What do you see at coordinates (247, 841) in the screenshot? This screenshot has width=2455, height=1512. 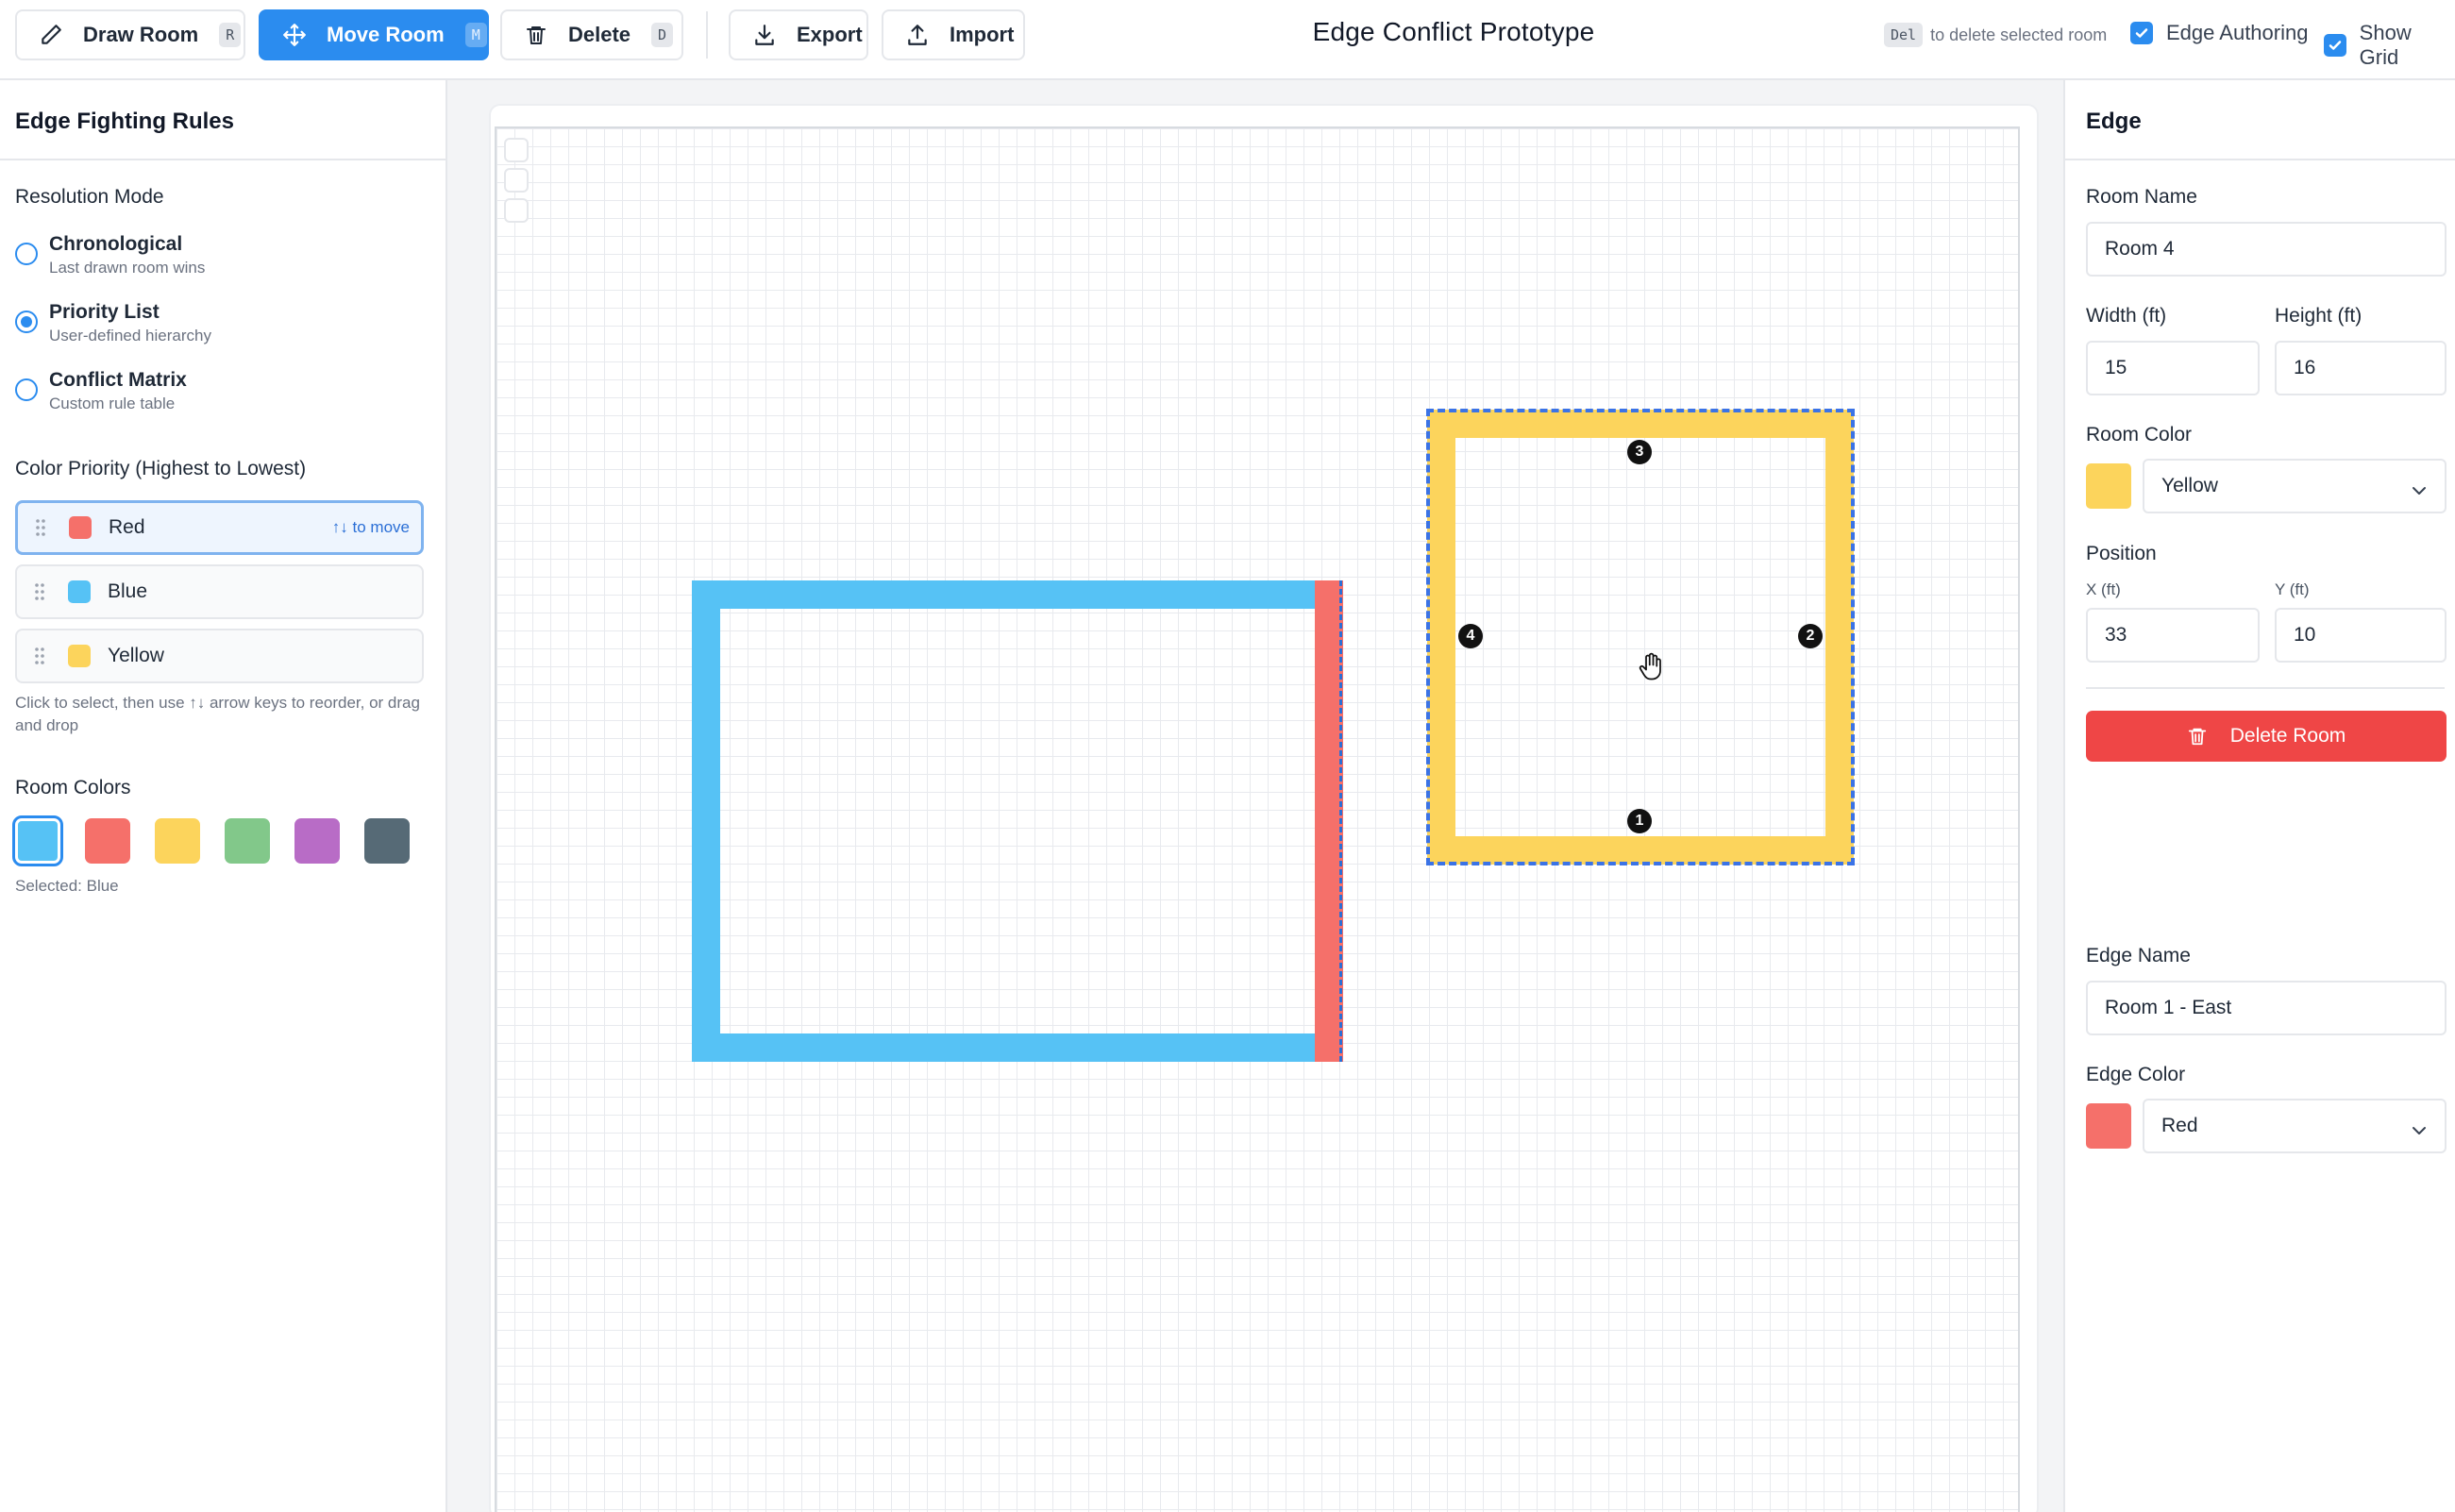 I see `room-color-green` at bounding box center [247, 841].